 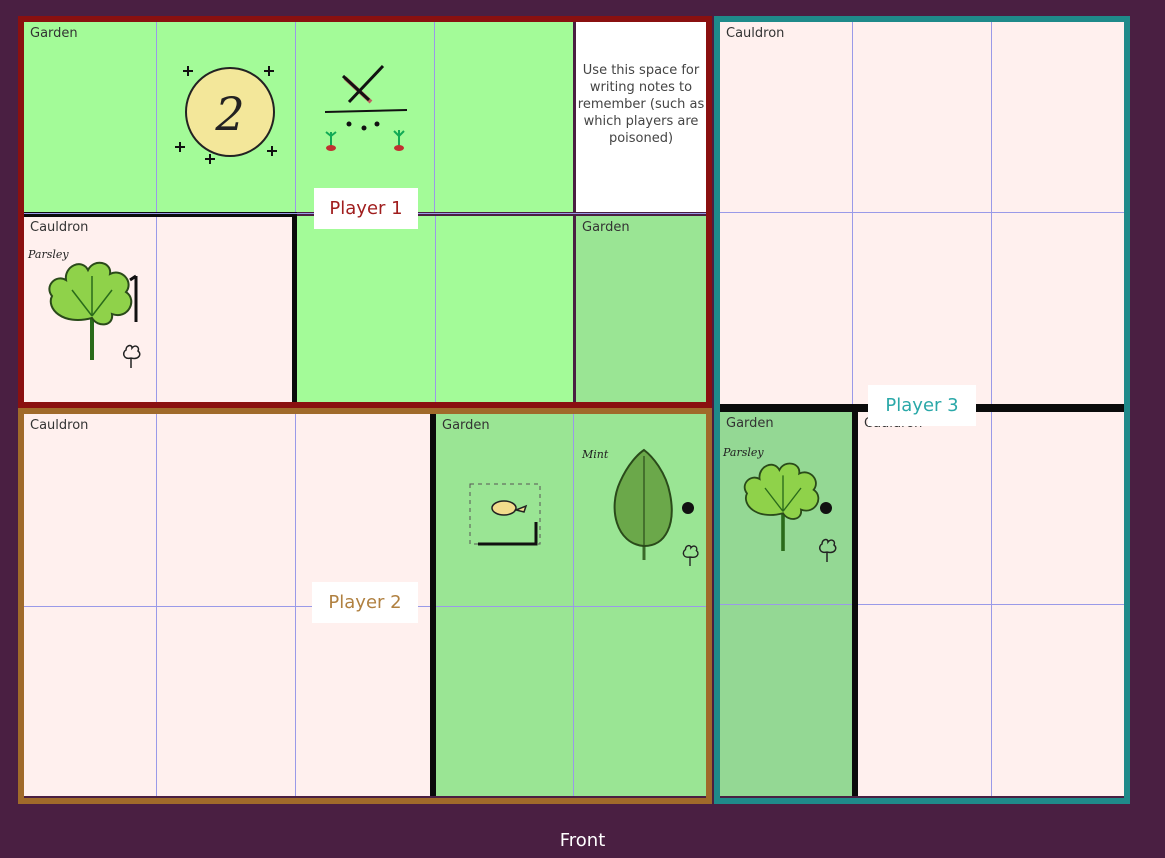 I want to click on player3-label: Player 3, so click(x=922, y=405).